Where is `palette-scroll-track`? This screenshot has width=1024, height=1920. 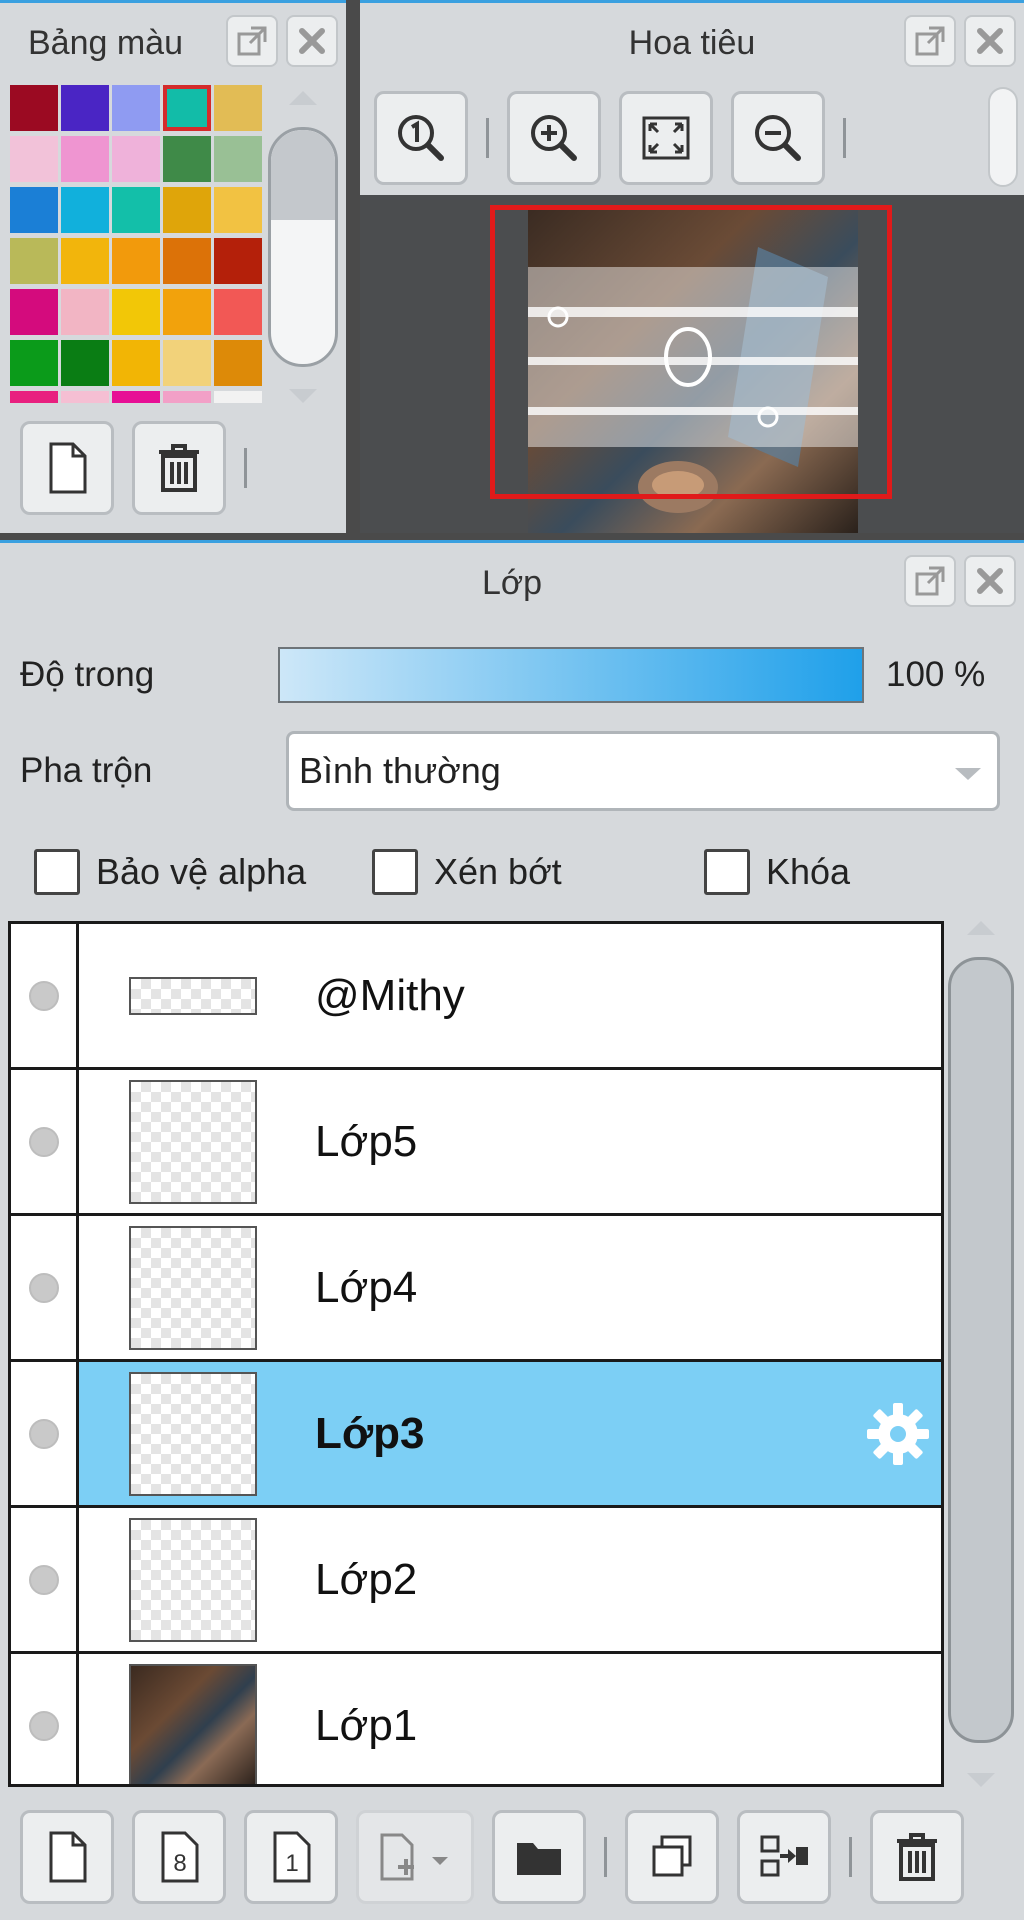
palette-scroll-track is located at coordinates (303, 247).